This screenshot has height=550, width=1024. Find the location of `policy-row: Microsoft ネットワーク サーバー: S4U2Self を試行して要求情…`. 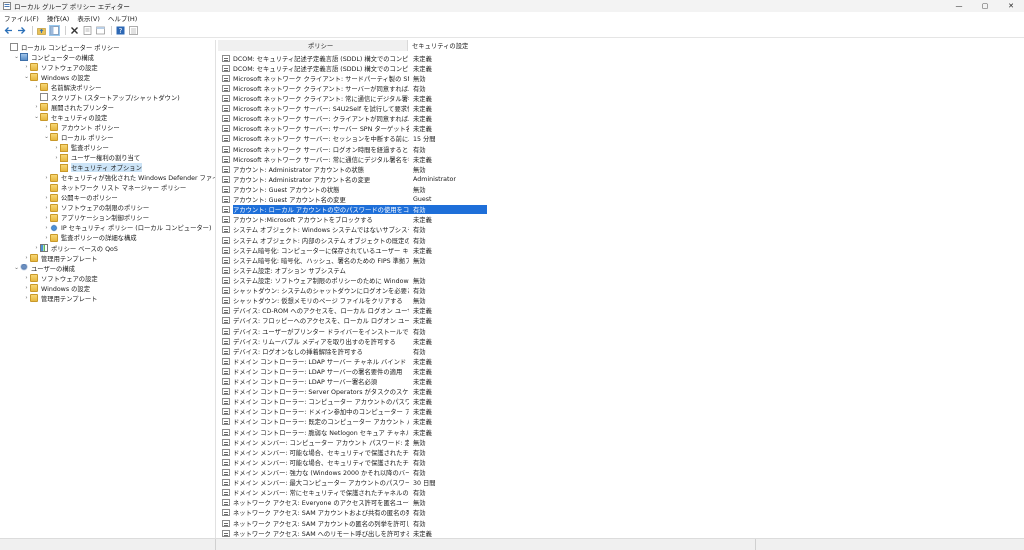

policy-row: Microsoft ネットワーク サーバー: S4U2Self を試行して要求情… is located at coordinates (621, 109).